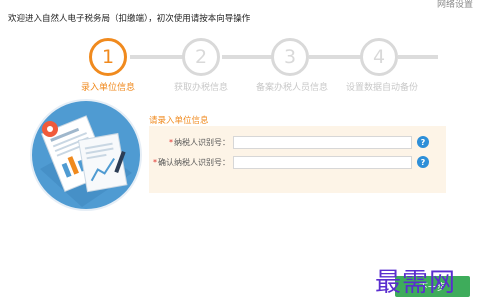 This screenshot has height=307, width=489. What do you see at coordinates (108, 57) in the screenshot?
I see `step-1-circle: 1` at bounding box center [108, 57].